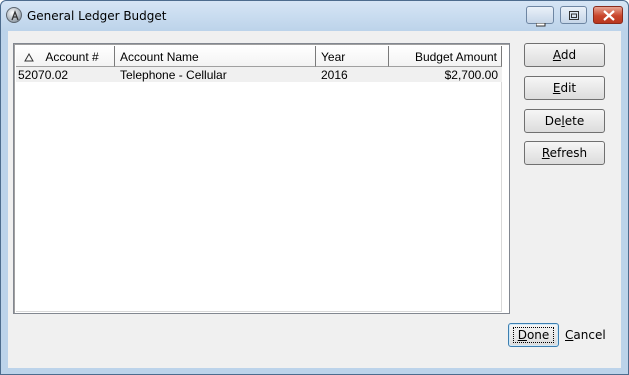 Image resolution: width=629 pixels, height=375 pixels. Describe the element at coordinates (215, 56) in the screenshot. I see `column-header-account-name: Account Name` at that location.